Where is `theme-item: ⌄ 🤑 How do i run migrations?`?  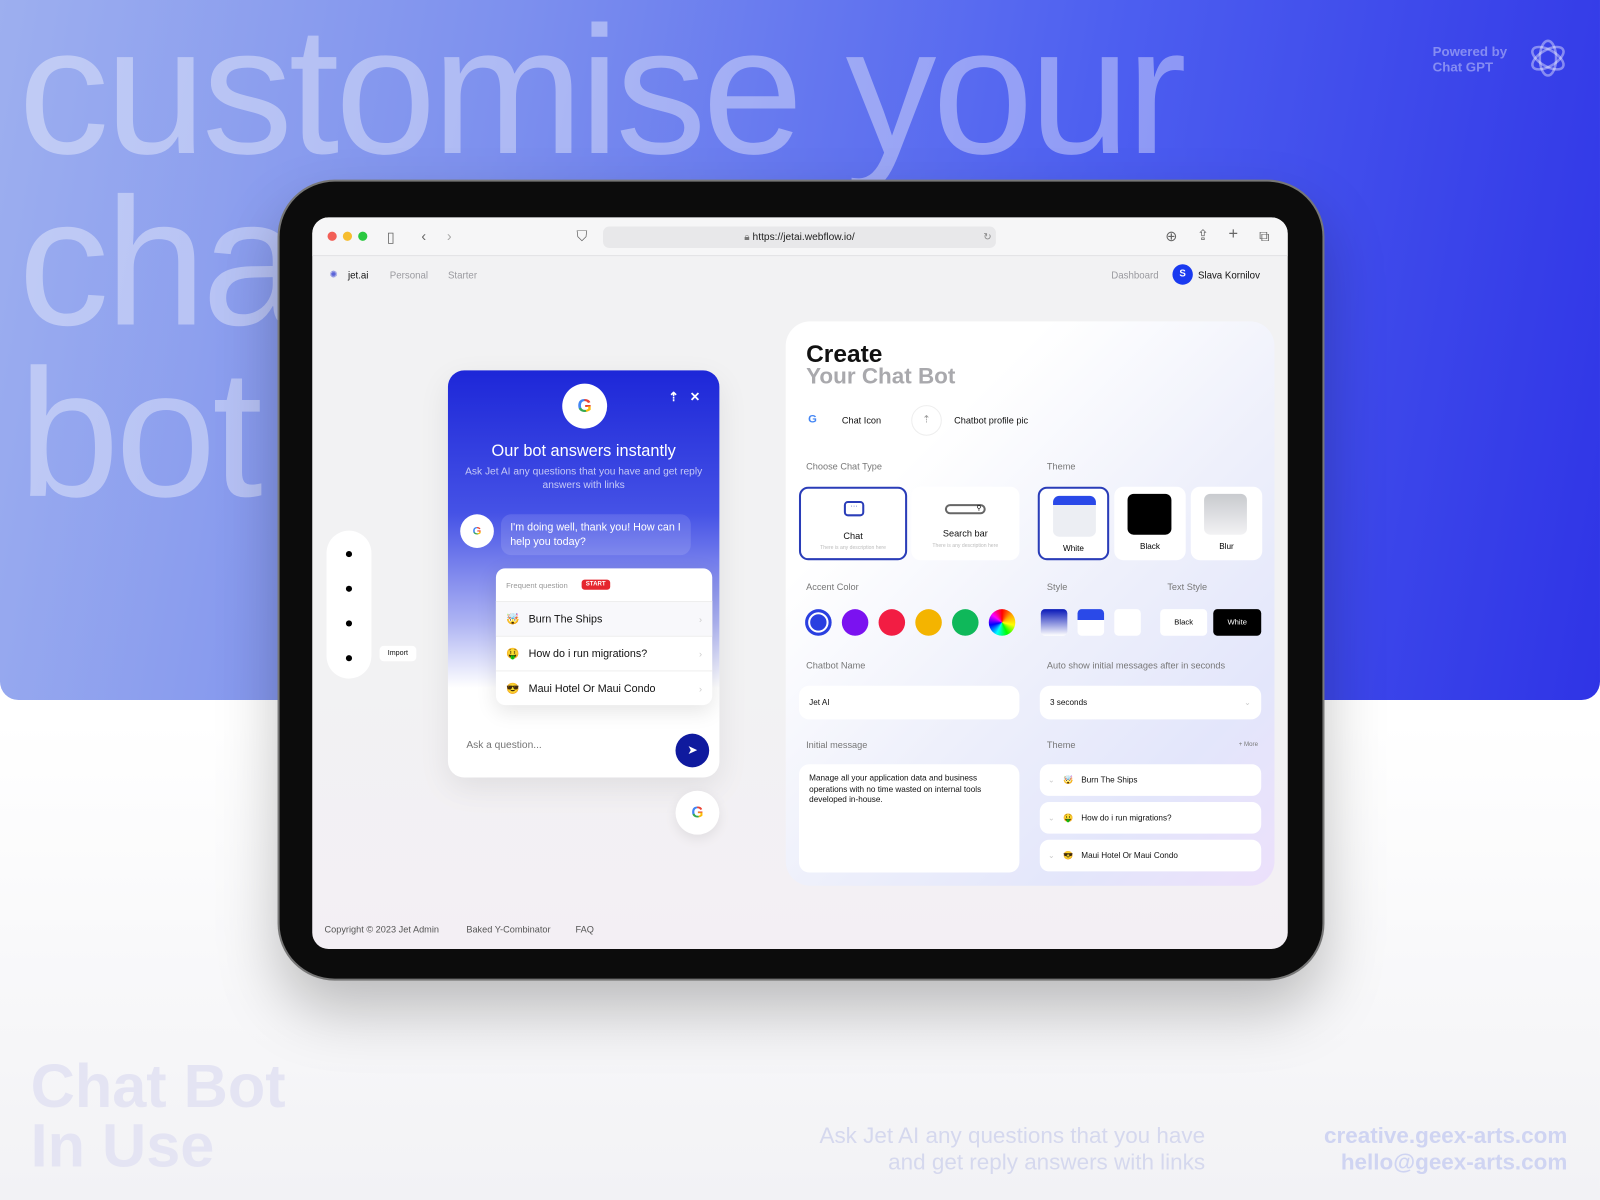
theme-item: ⌄ 🤑 How do i run migrations? is located at coordinates (1150, 818).